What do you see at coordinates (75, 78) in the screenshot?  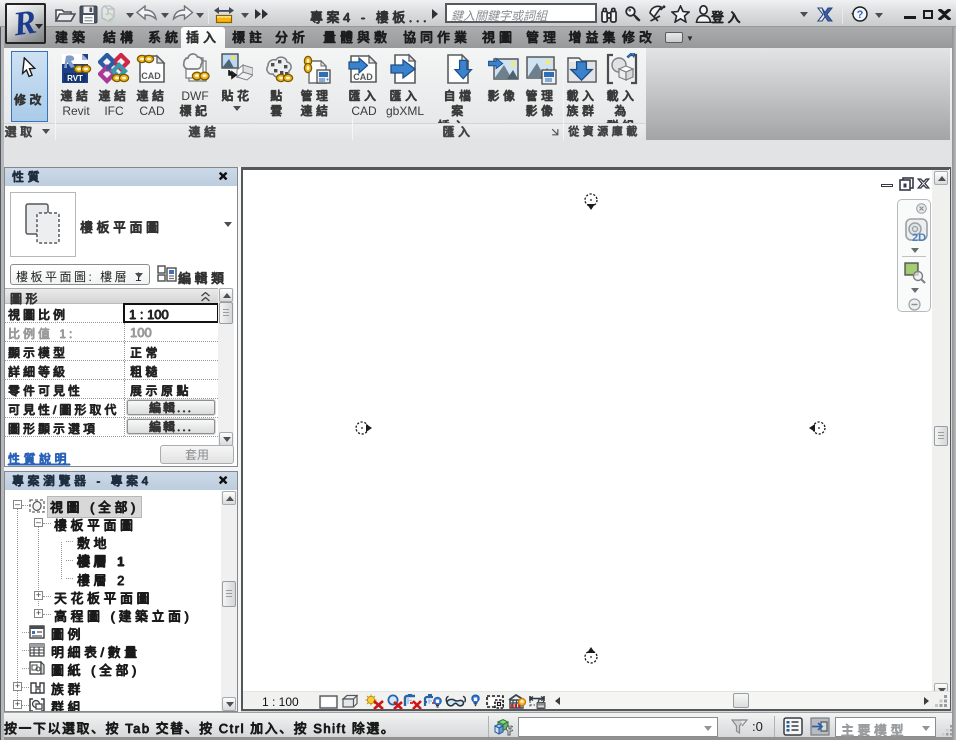 I see `svg-text: RVT` at bounding box center [75, 78].